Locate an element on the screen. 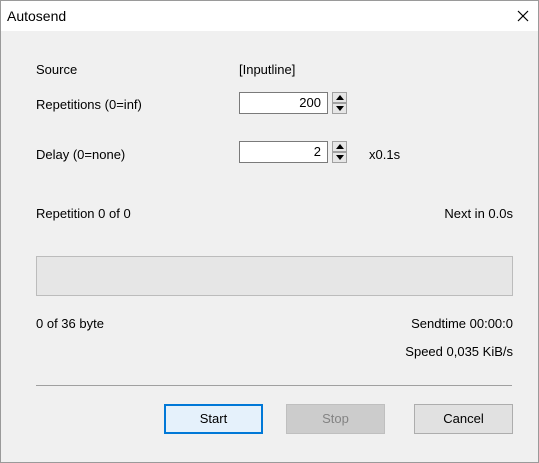 The image size is (539, 463). close-button is located at coordinates (523, 16).